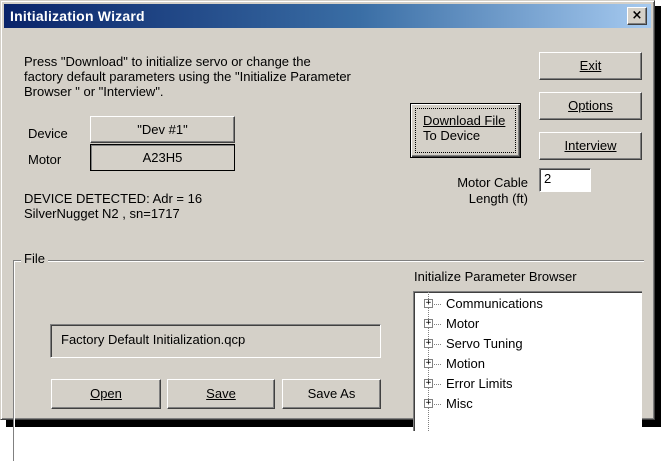 This screenshot has height=461, width=661. I want to click on filename-value: Factory Default Initialization.qcp, so click(153, 339).